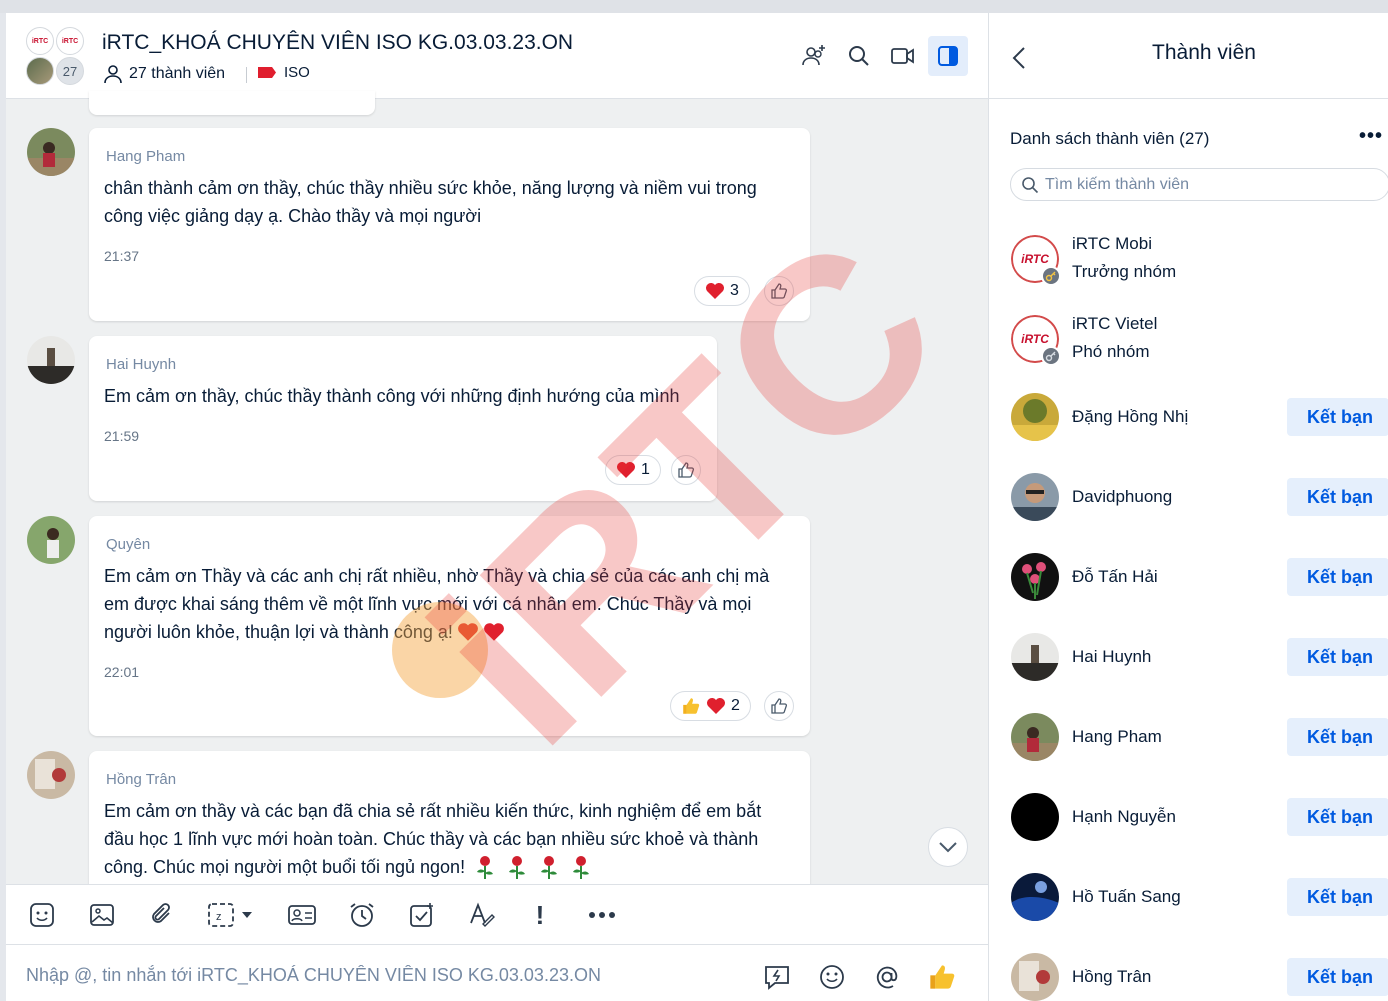  I want to click on member-row: Đặng Hồng Nhị Kết bạn, so click(1188, 417).